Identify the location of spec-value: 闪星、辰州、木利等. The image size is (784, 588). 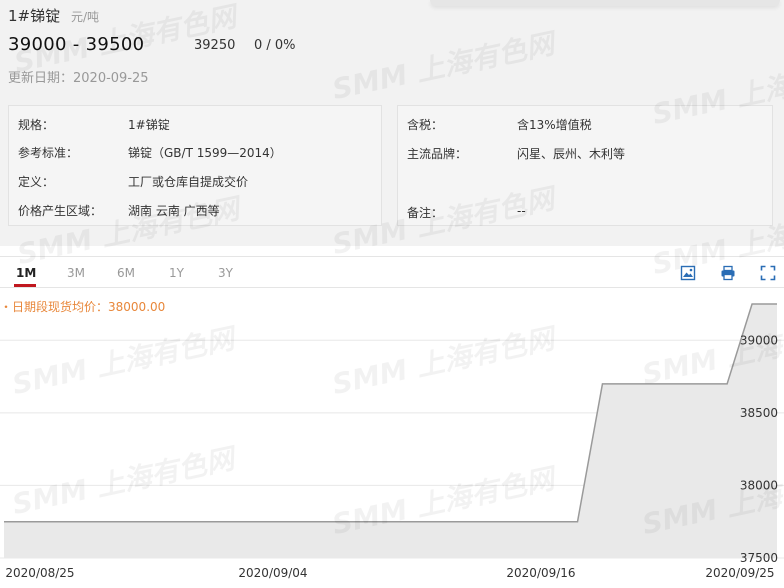
(571, 154).